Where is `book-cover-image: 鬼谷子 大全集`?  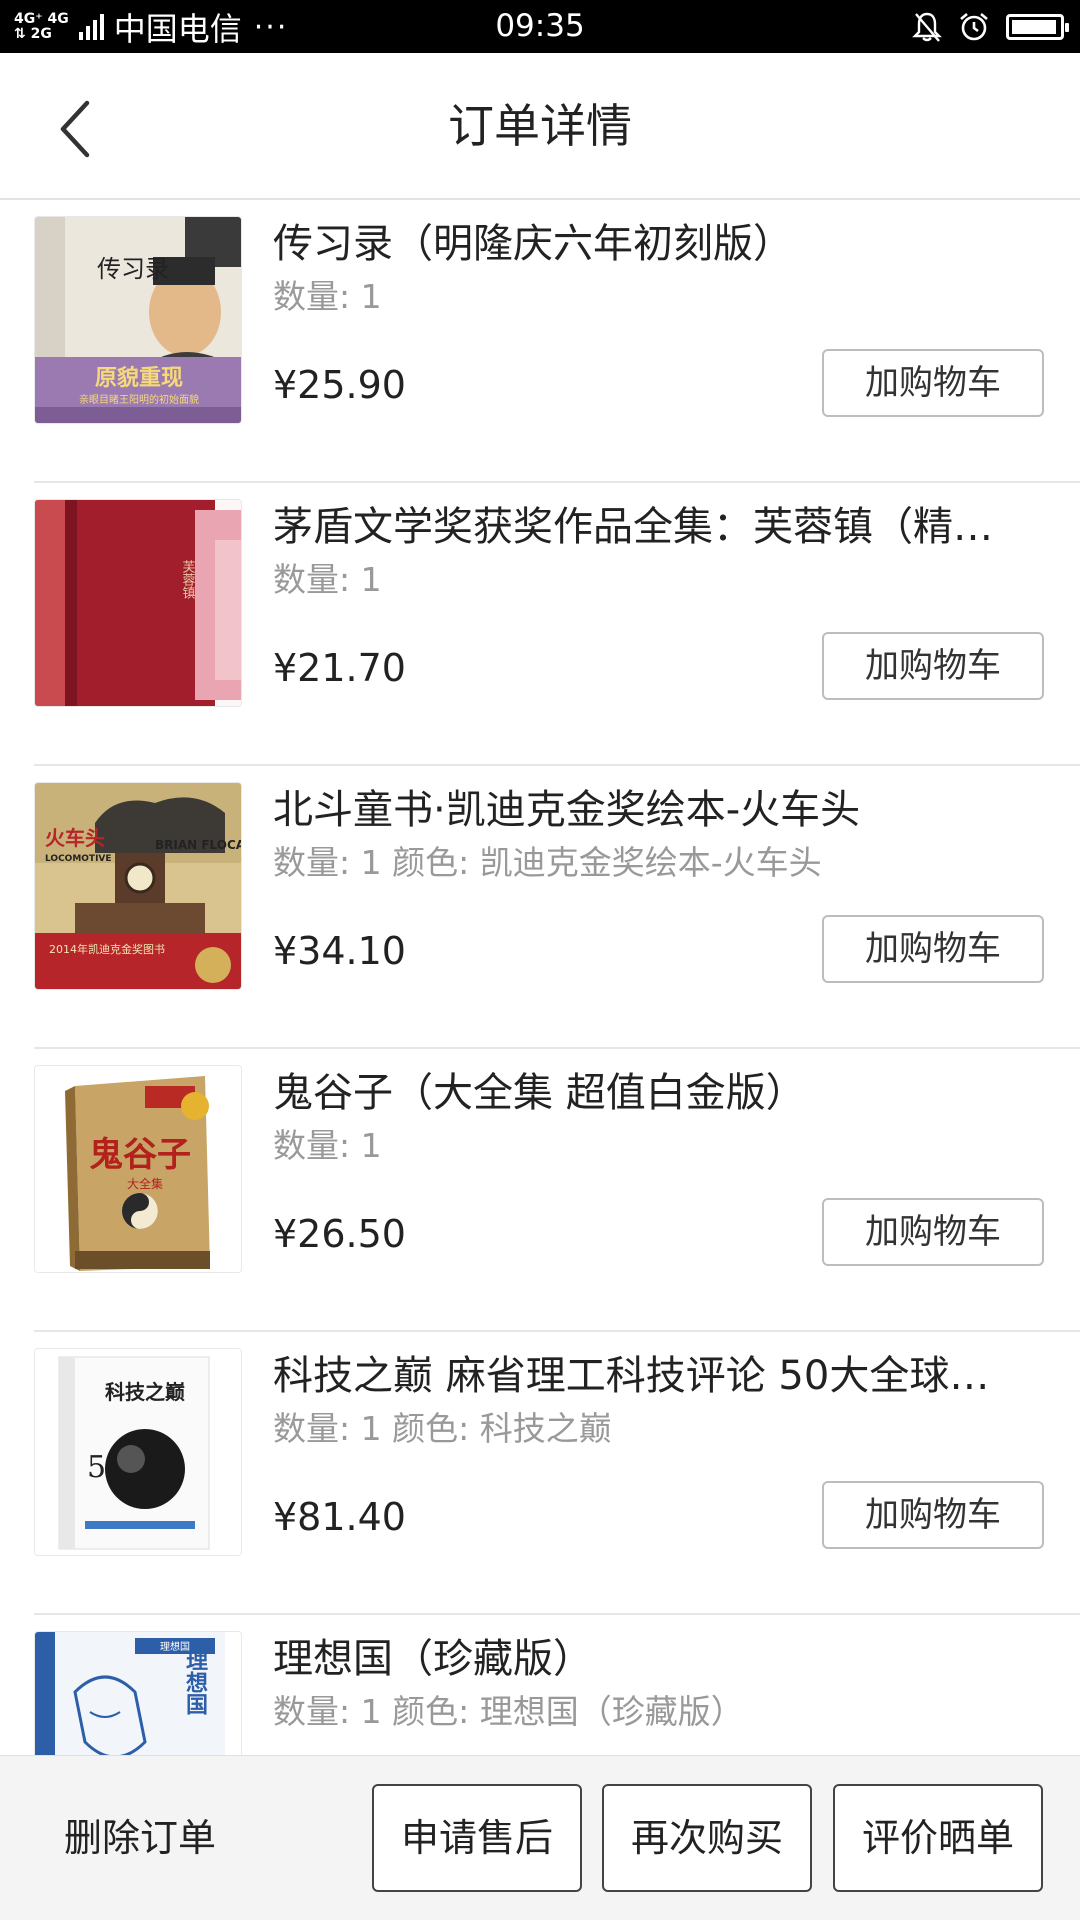
book-cover-image: 鬼谷子 大全集 is located at coordinates (138, 1169).